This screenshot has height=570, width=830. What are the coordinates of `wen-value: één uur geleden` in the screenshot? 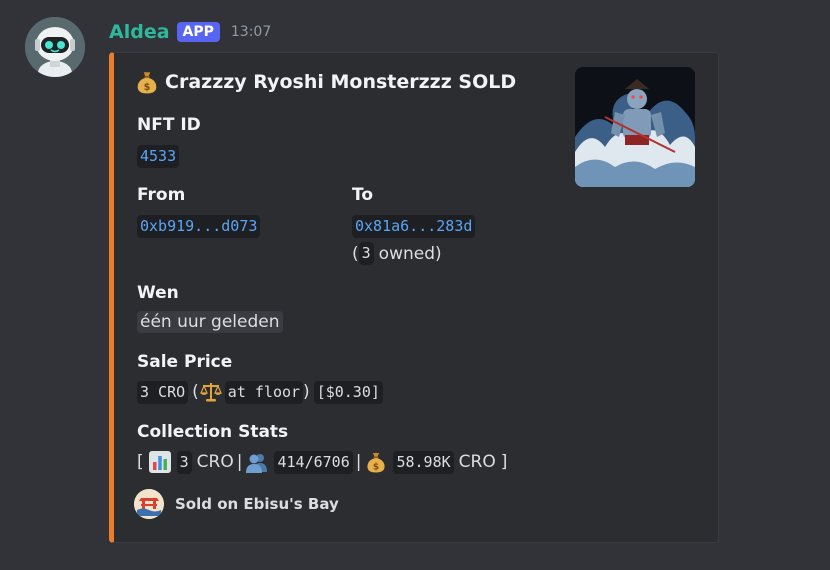 It's located at (210, 322).